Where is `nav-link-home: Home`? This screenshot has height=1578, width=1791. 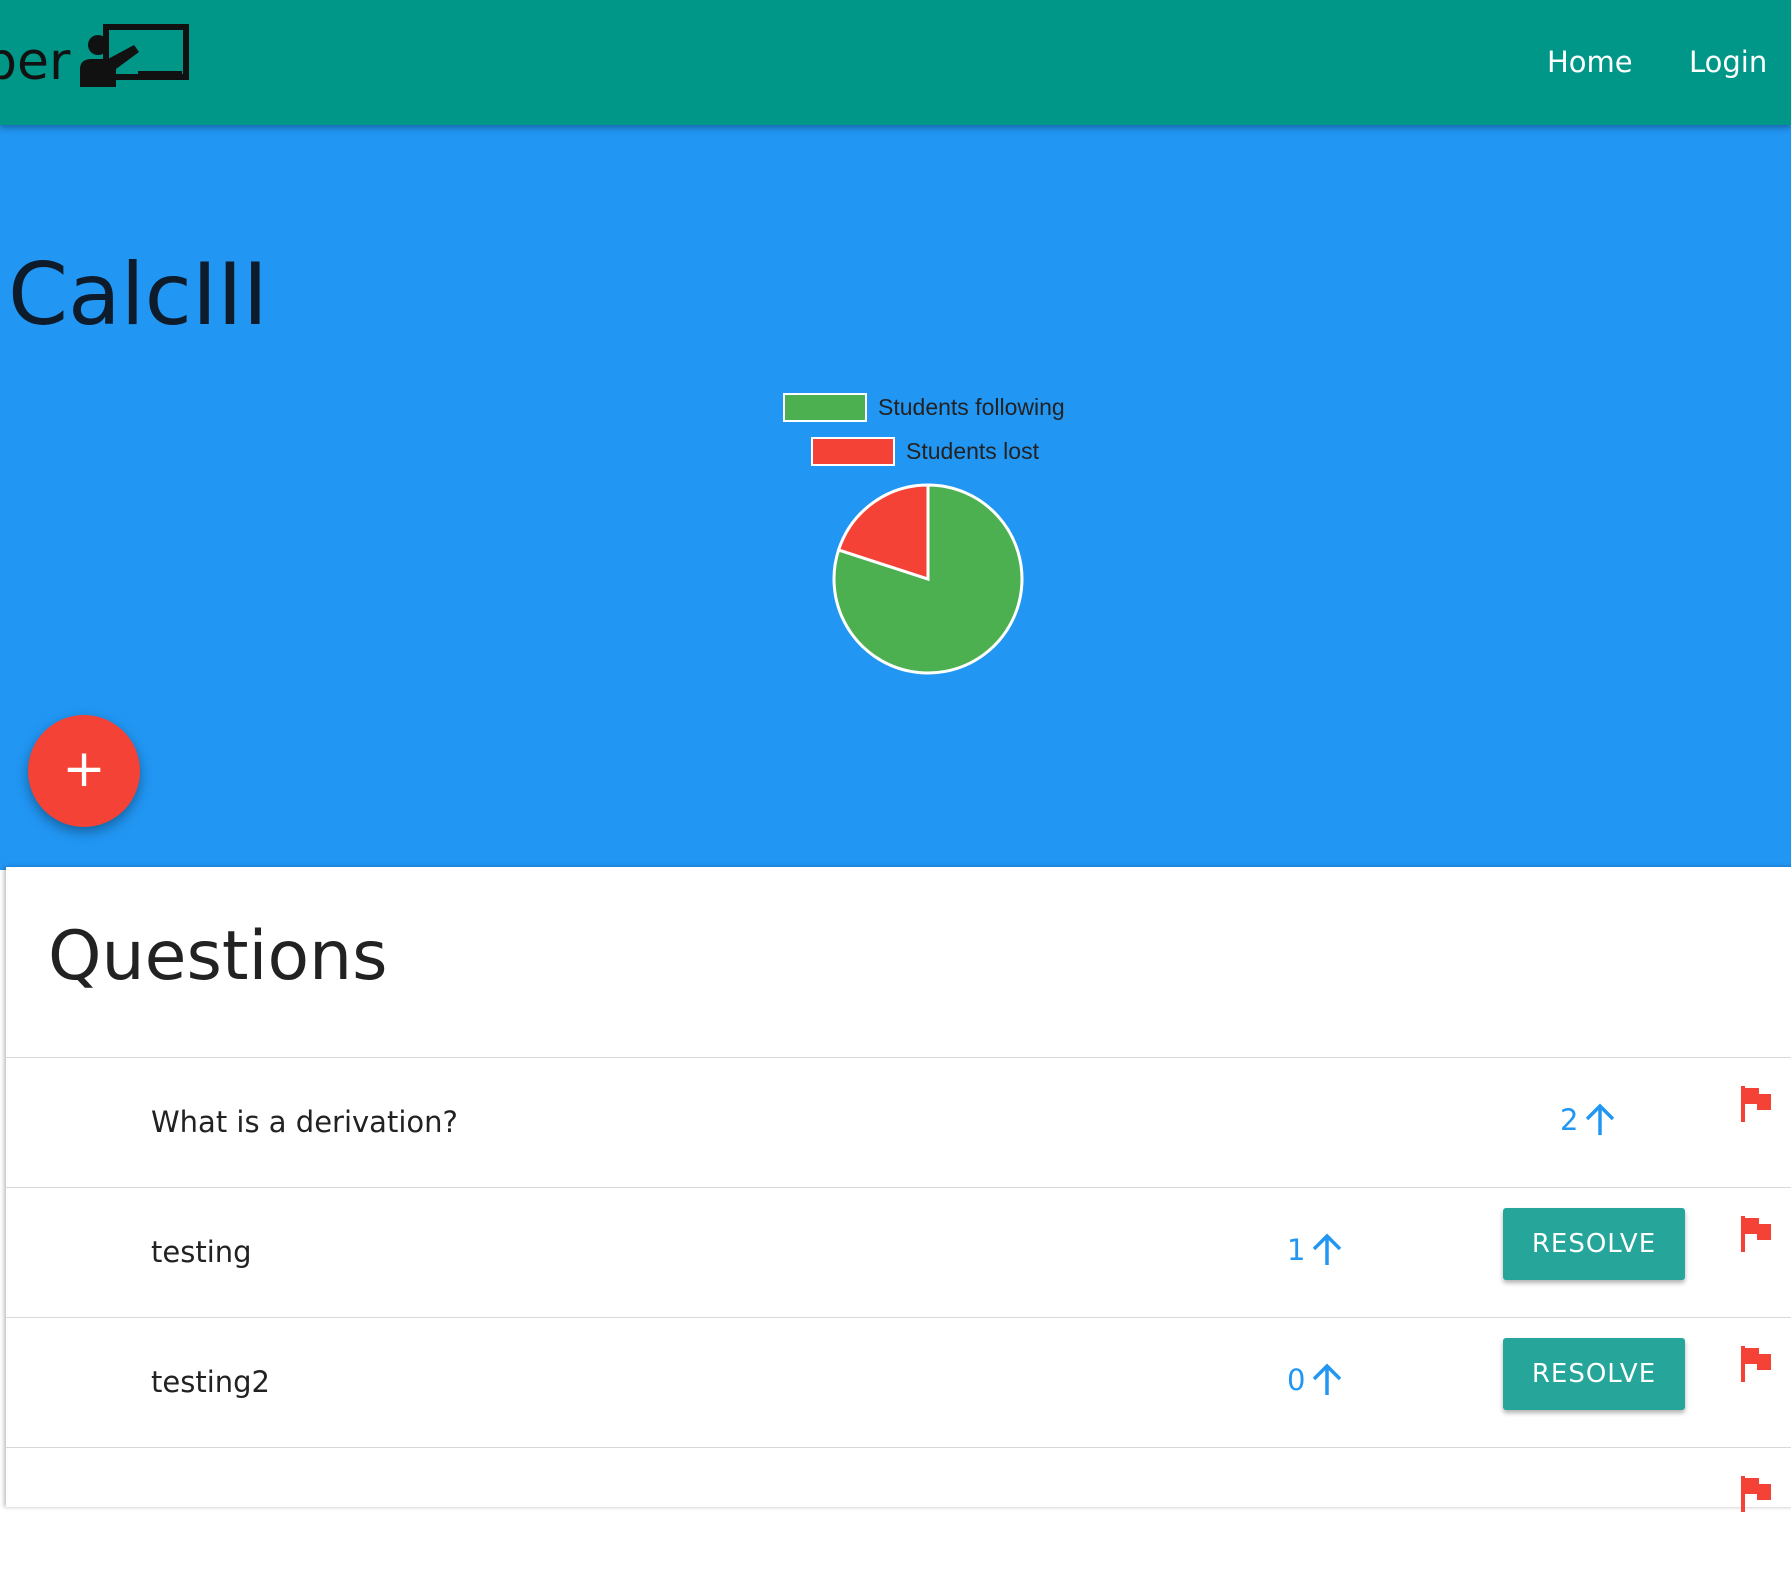
nav-link-home: Home is located at coordinates (1590, 62).